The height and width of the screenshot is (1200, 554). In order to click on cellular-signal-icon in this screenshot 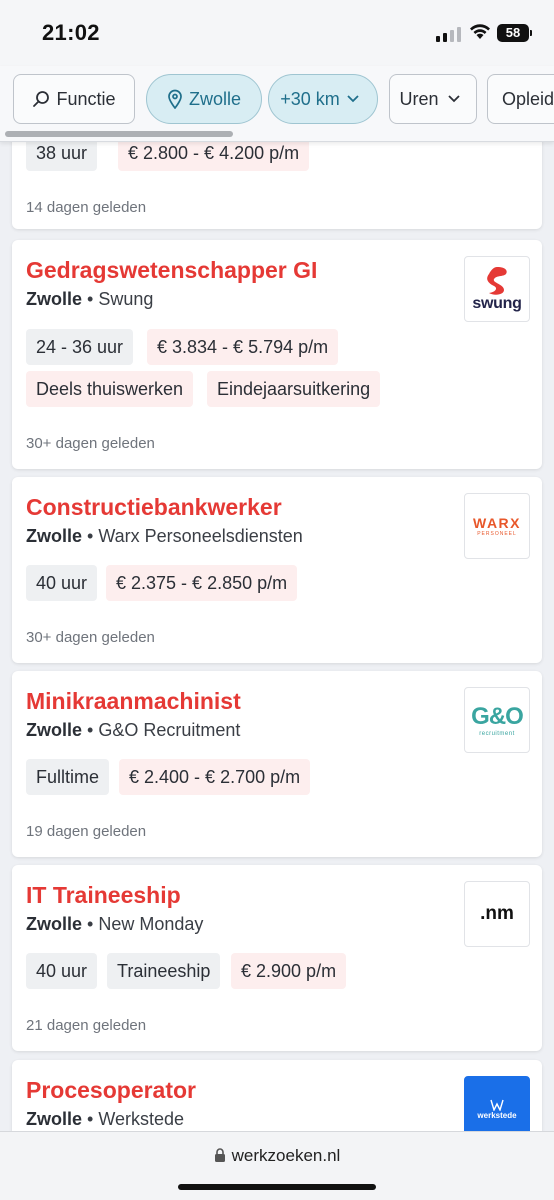, I will do `click(448, 34)`.